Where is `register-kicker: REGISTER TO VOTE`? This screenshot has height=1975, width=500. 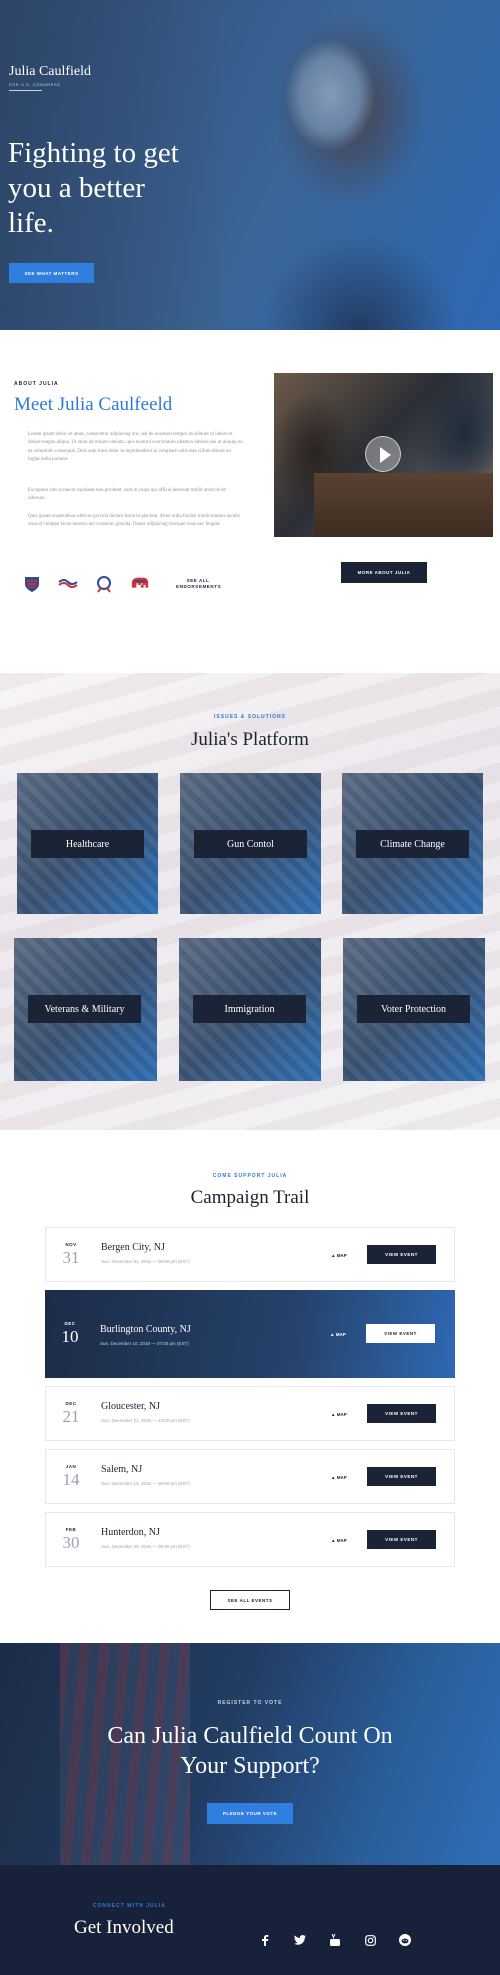
register-kicker: REGISTER TO VOTE is located at coordinates (250, 1703).